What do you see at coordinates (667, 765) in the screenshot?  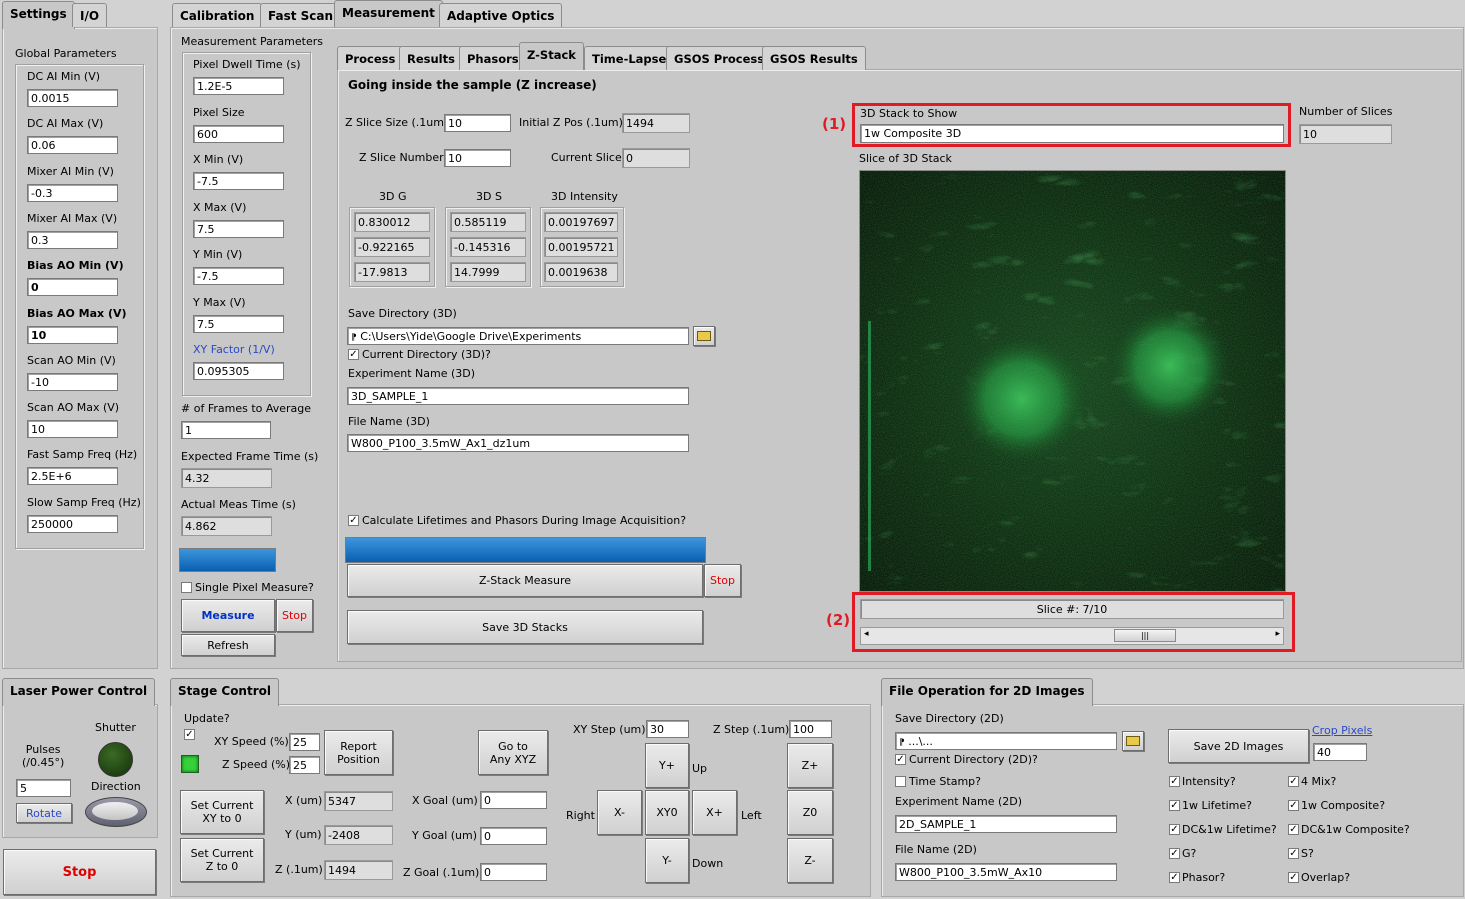 I see `y-plus-button: Y+` at bounding box center [667, 765].